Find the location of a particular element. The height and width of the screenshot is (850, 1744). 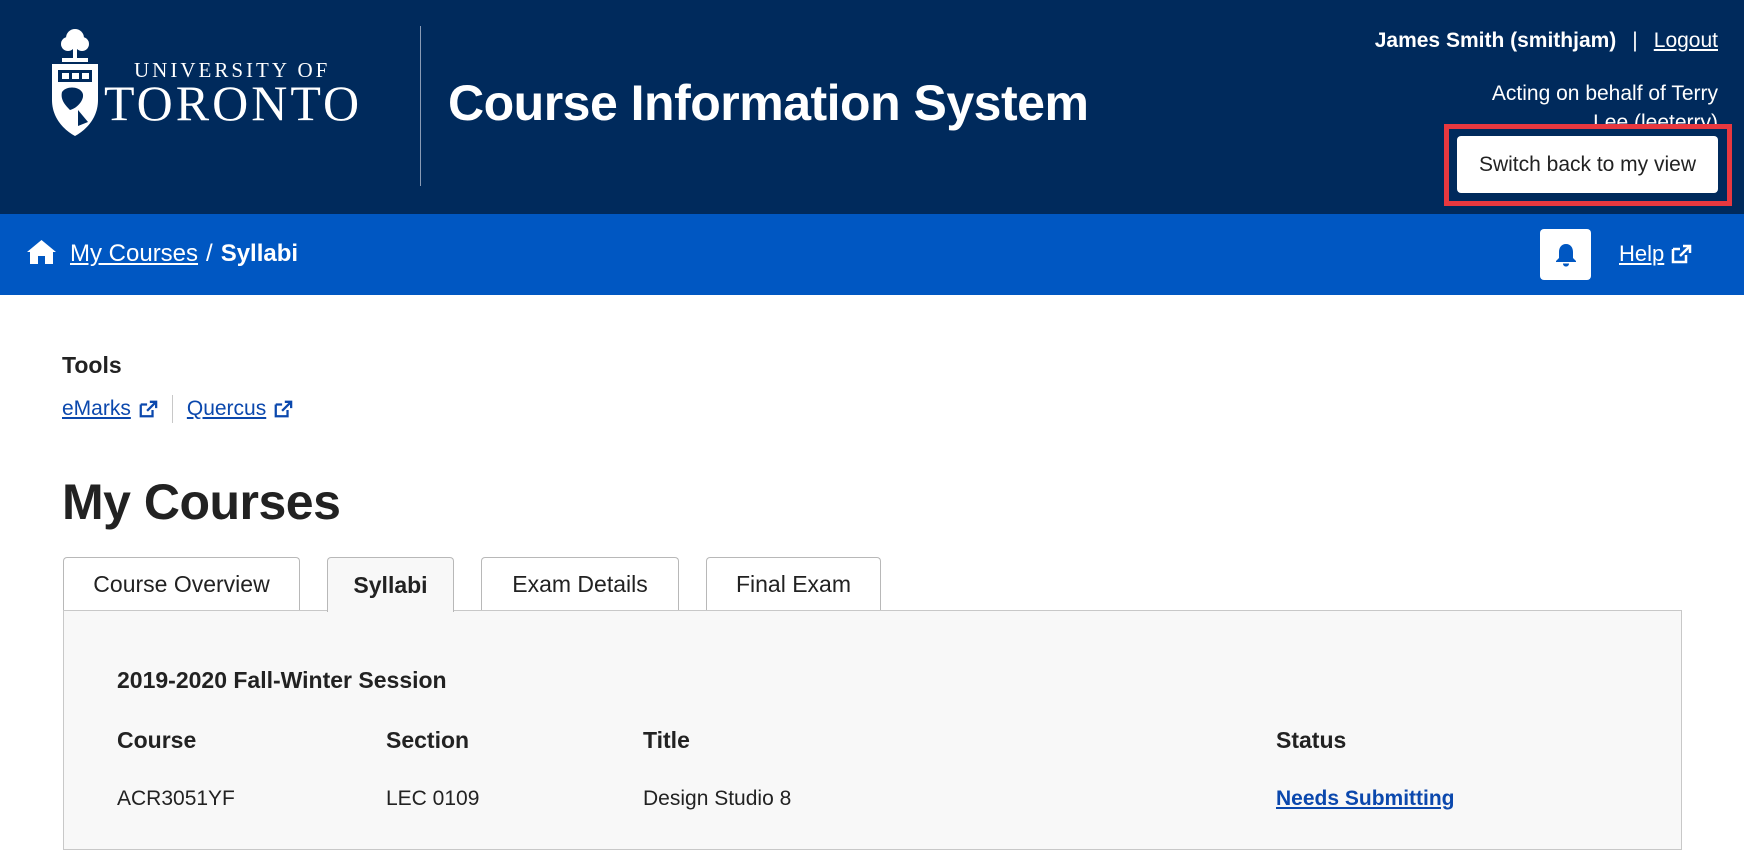

tools-divider is located at coordinates (172, 409).